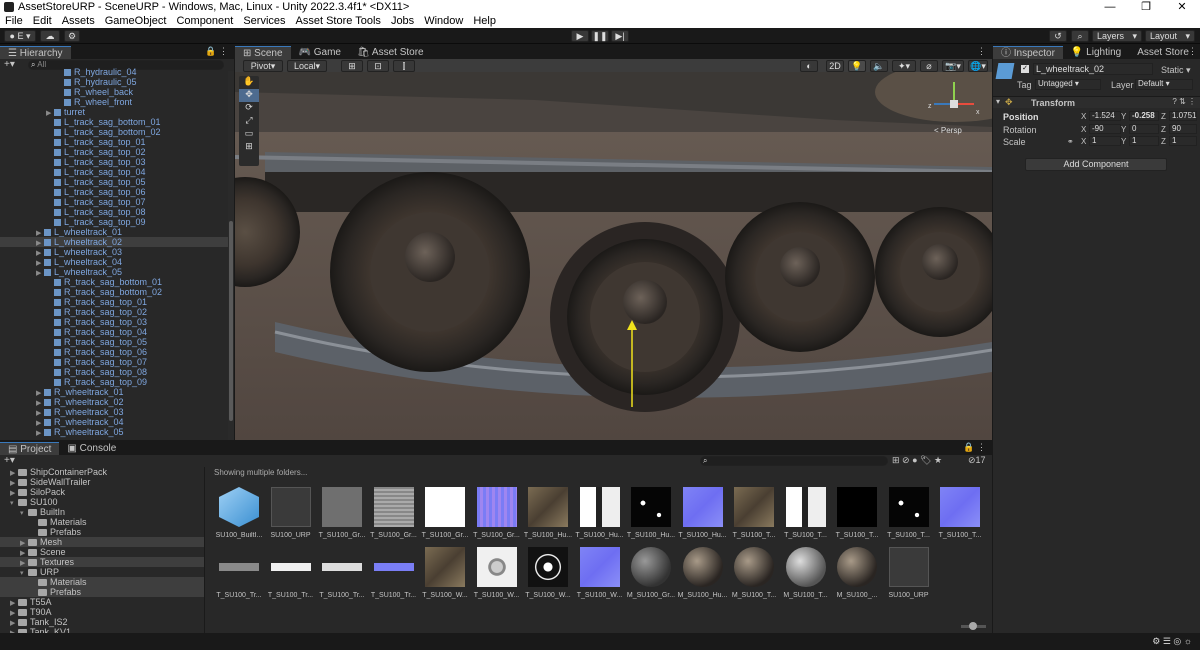 This screenshot has height=650, width=1200. Describe the element at coordinates (102, 542) in the screenshot. I see `folder-item: ▶ Mesh` at that location.